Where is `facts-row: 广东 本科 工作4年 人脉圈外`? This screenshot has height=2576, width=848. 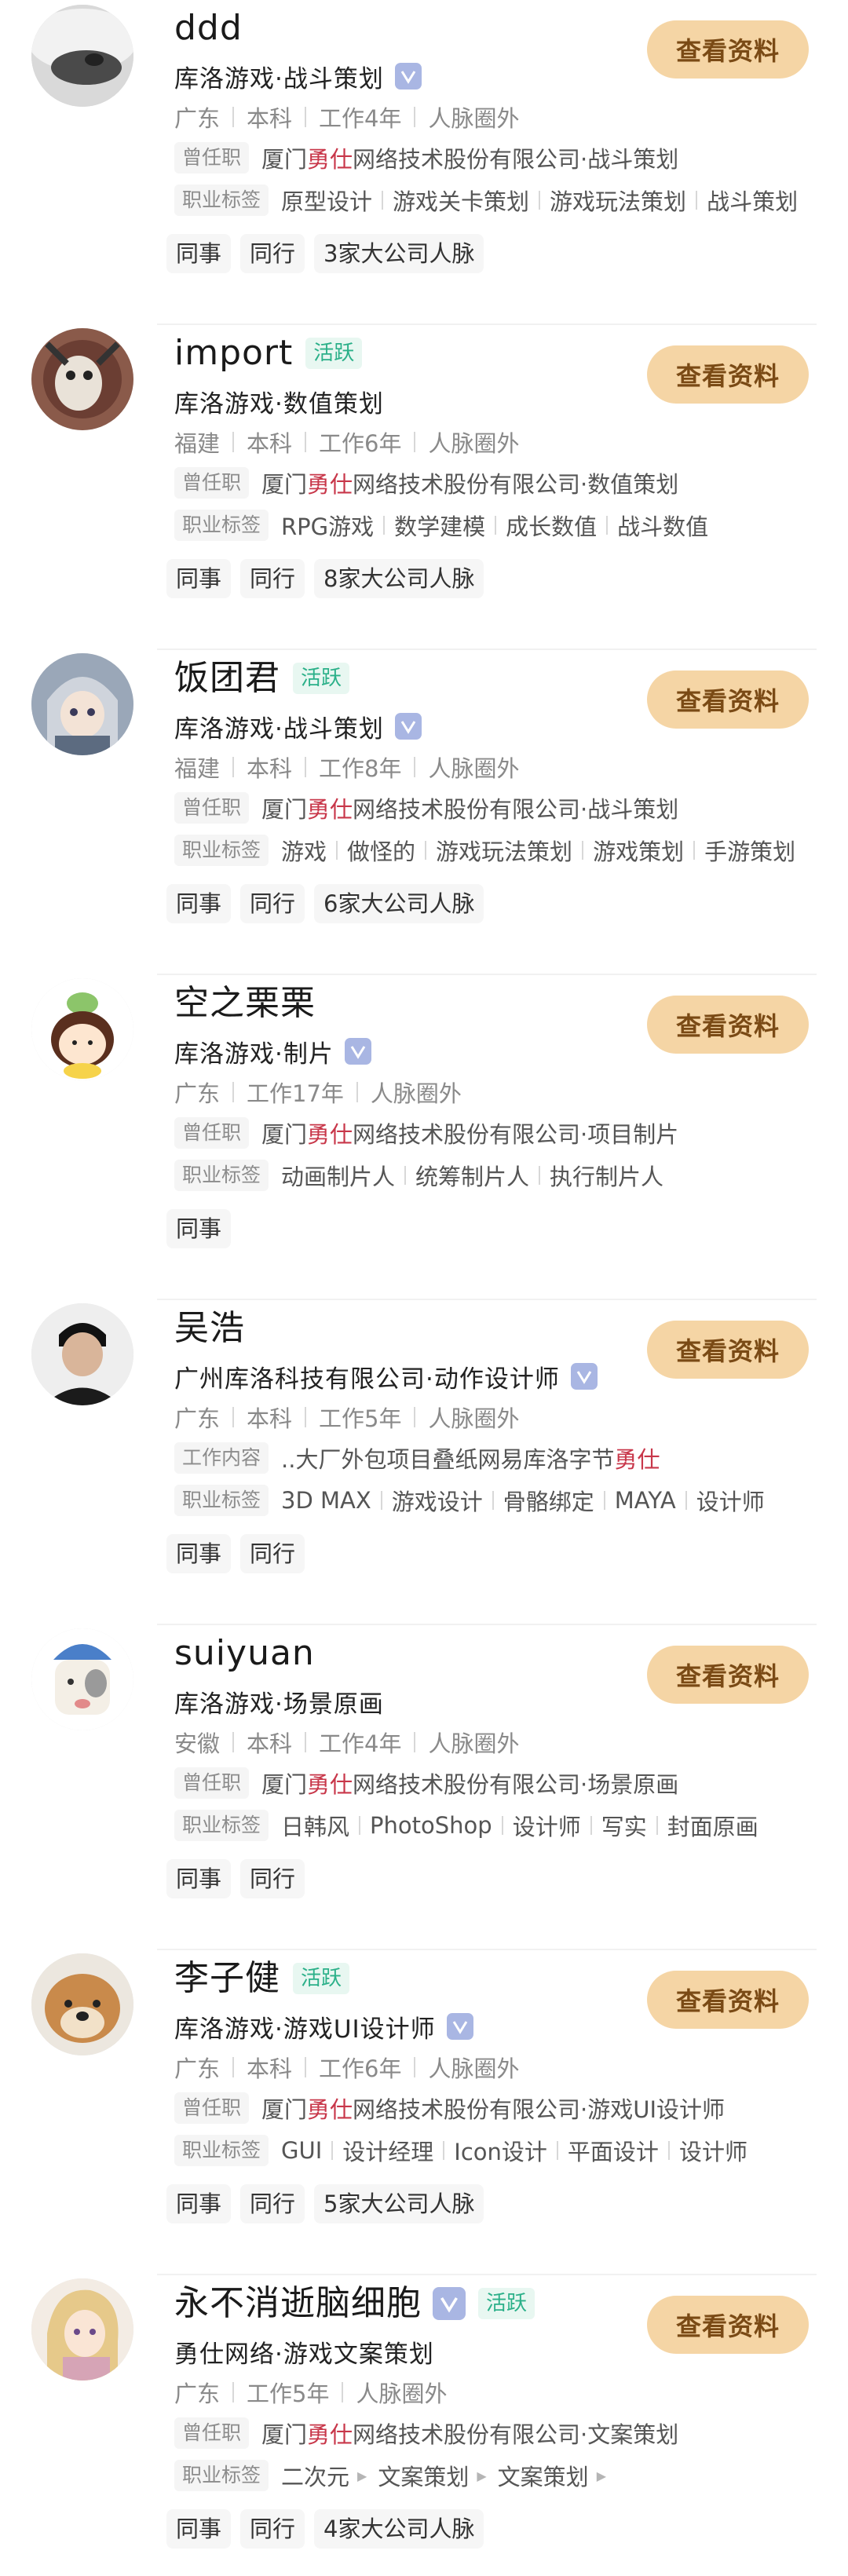
facts-row: 广东 本科 工作4年 人脉圈外 is located at coordinates (347, 117).